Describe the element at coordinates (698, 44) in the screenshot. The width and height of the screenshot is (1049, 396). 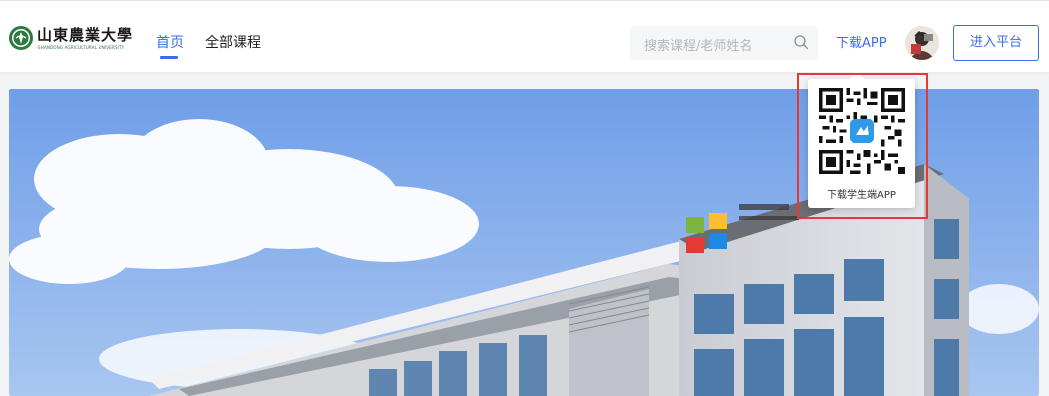
I see `search-input: 搜索课程/老师姓名` at that location.